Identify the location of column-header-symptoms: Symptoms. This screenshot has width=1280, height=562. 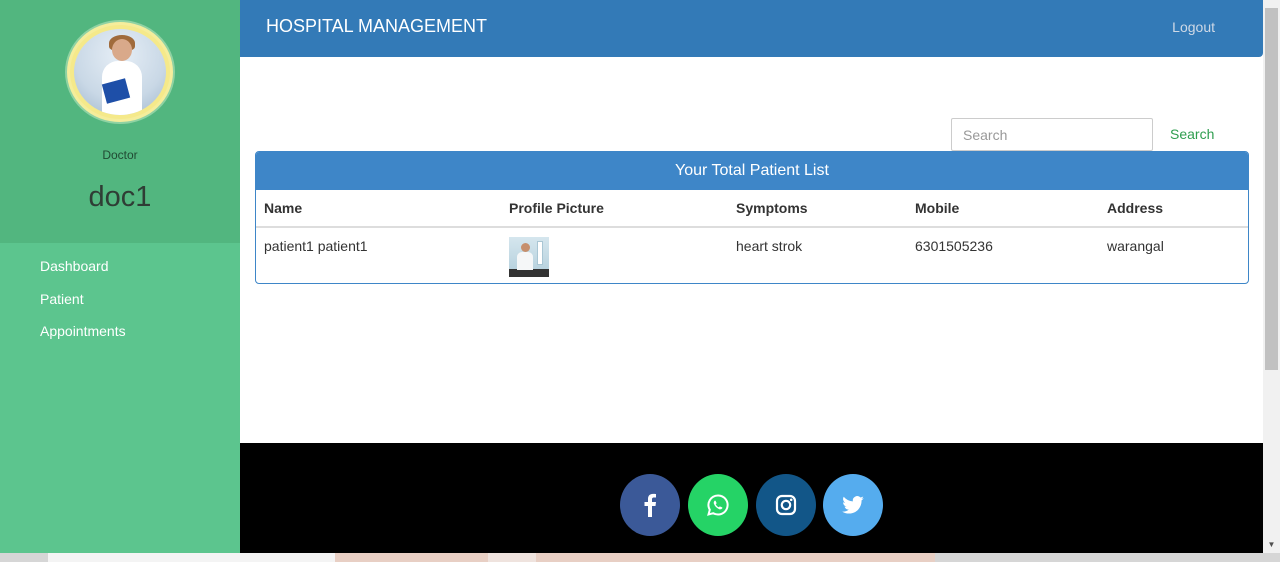
(817, 209).